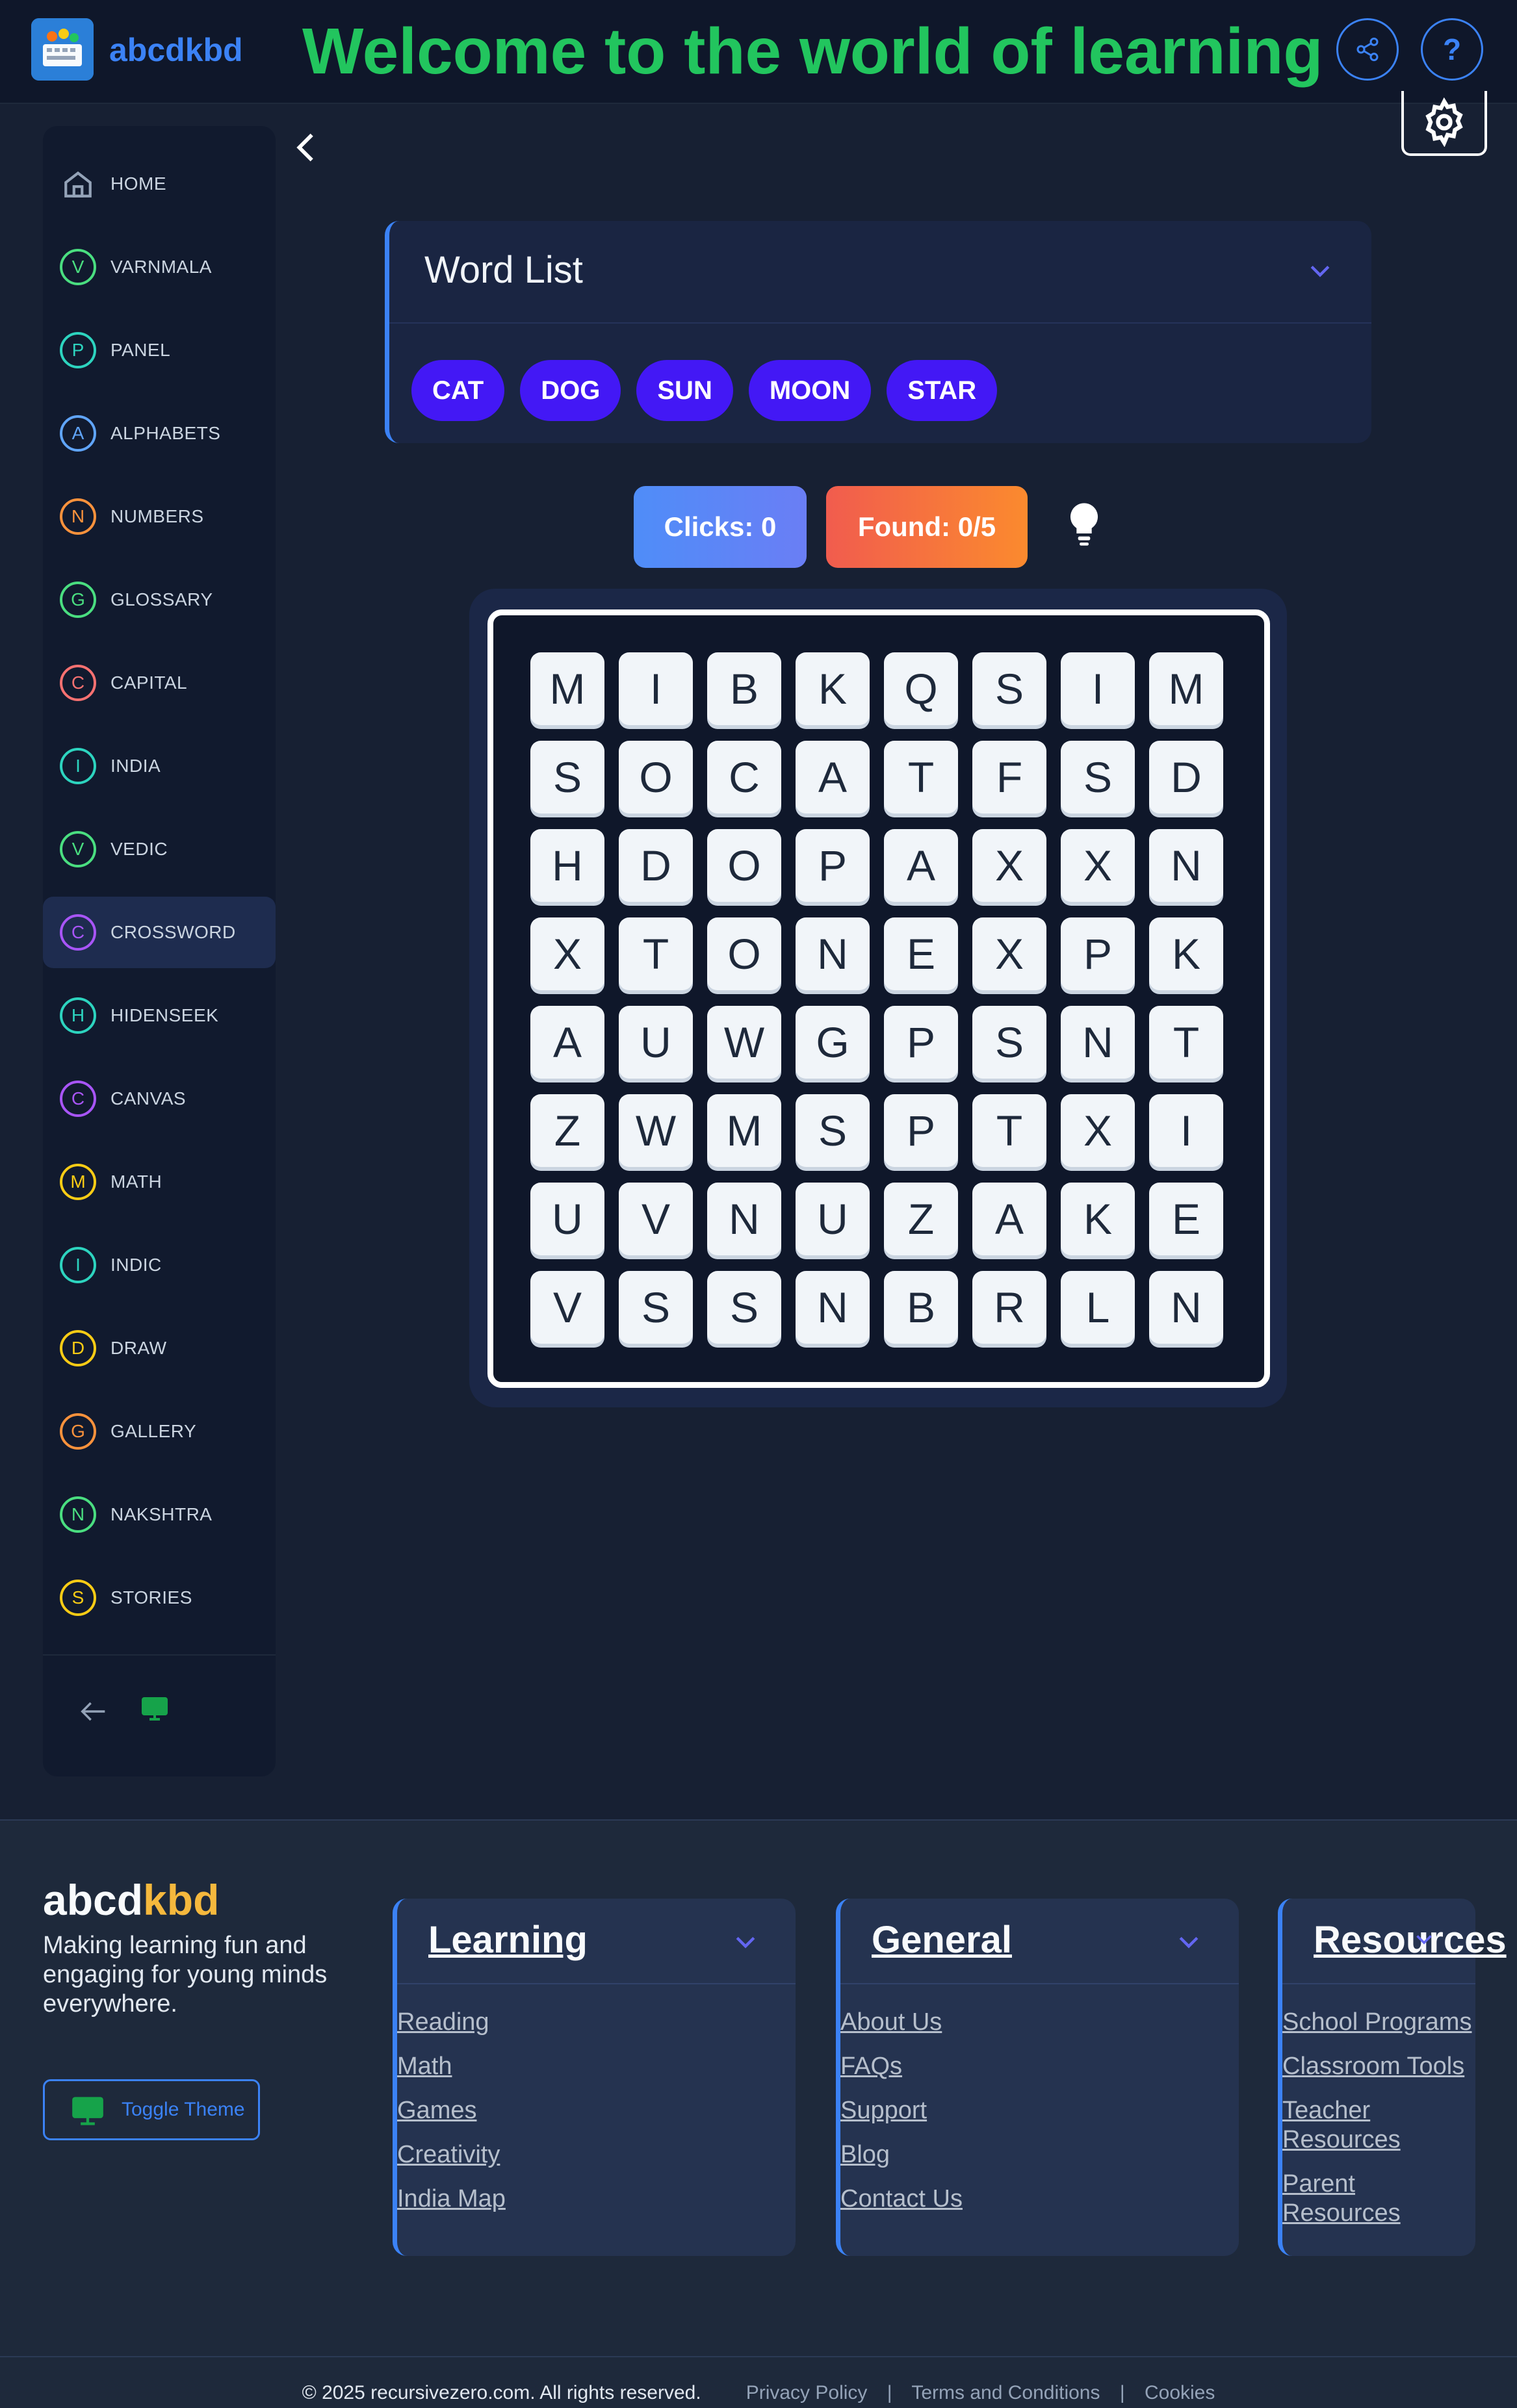 The width and height of the screenshot is (1517, 2408). What do you see at coordinates (451, 2066) in the screenshot?
I see `footer-link: Math` at bounding box center [451, 2066].